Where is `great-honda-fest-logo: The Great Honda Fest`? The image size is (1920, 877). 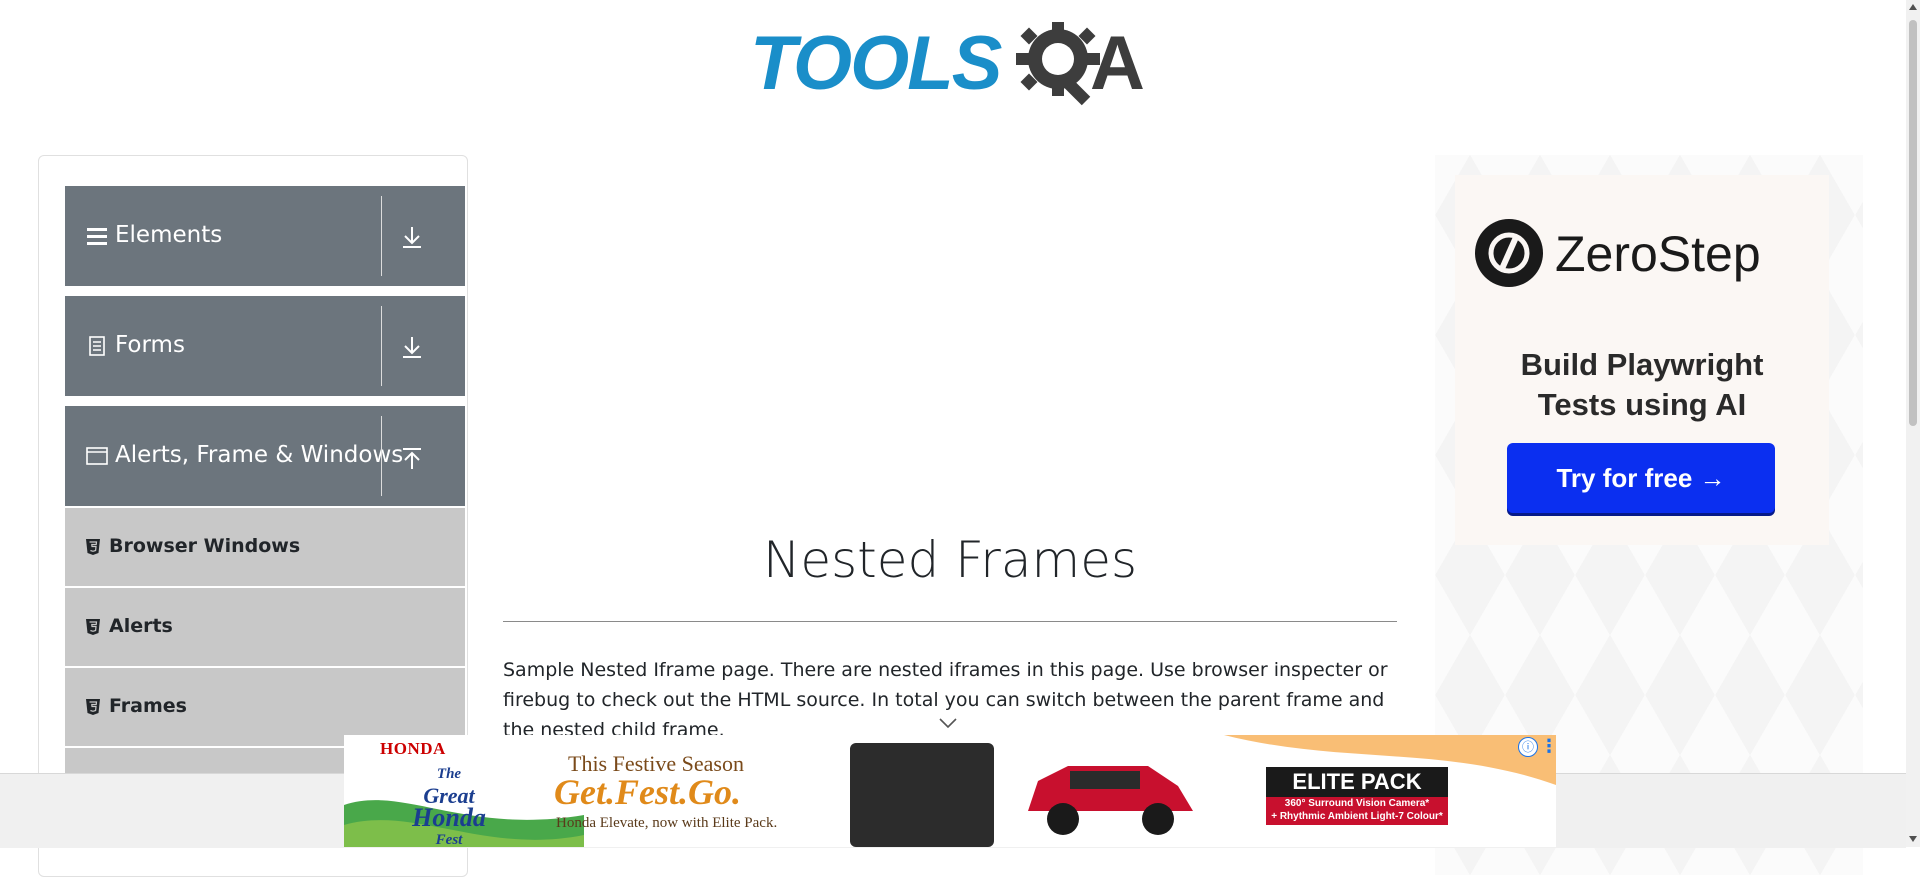 great-honda-fest-logo: The Great Honda Fest is located at coordinates (449, 805).